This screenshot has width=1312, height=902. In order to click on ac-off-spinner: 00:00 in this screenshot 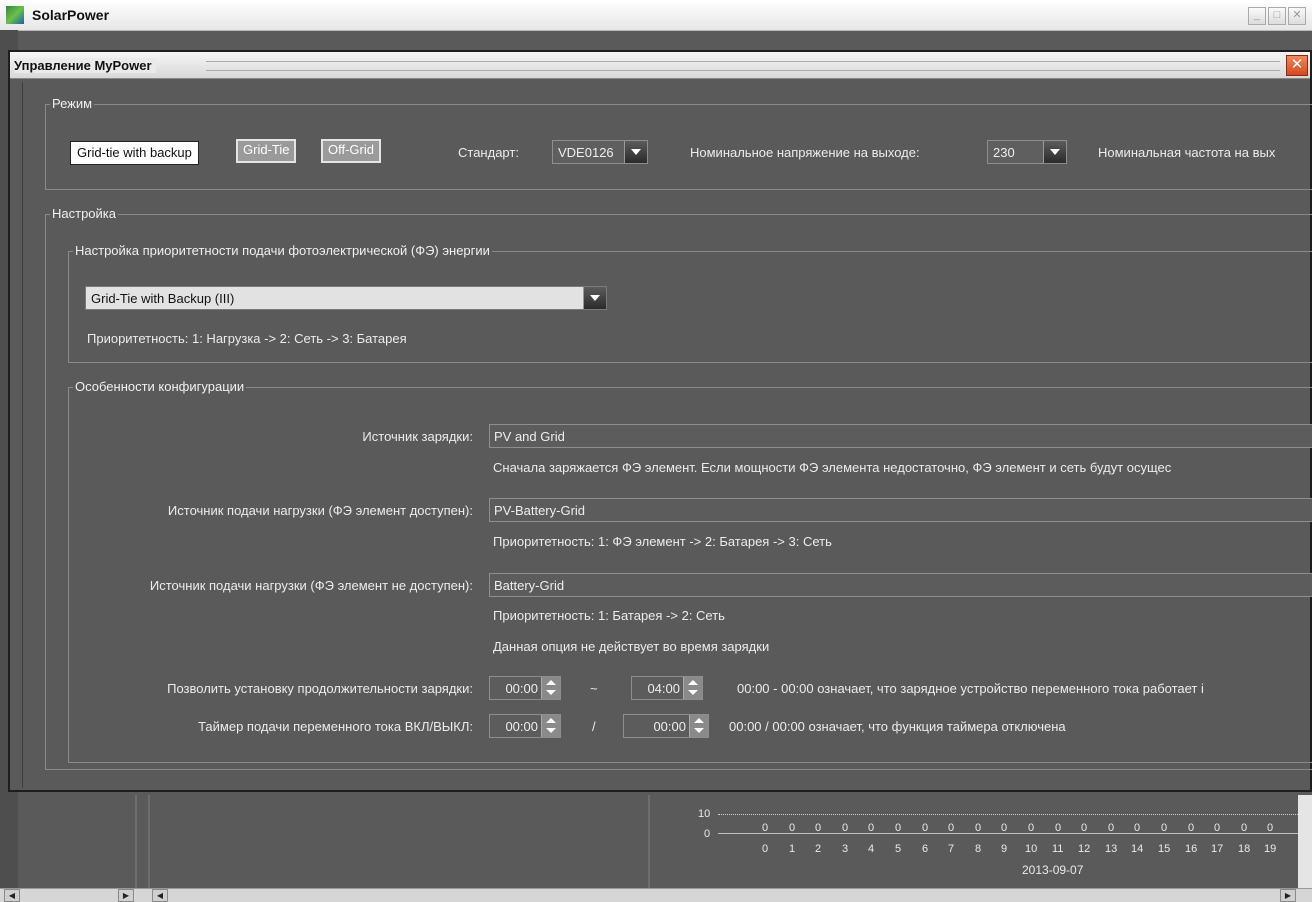, I will do `click(666, 726)`.